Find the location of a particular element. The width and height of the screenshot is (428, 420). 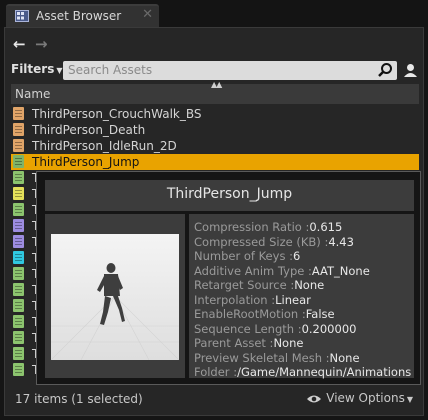

property-row: Parent Asset :None is located at coordinates (248, 343).